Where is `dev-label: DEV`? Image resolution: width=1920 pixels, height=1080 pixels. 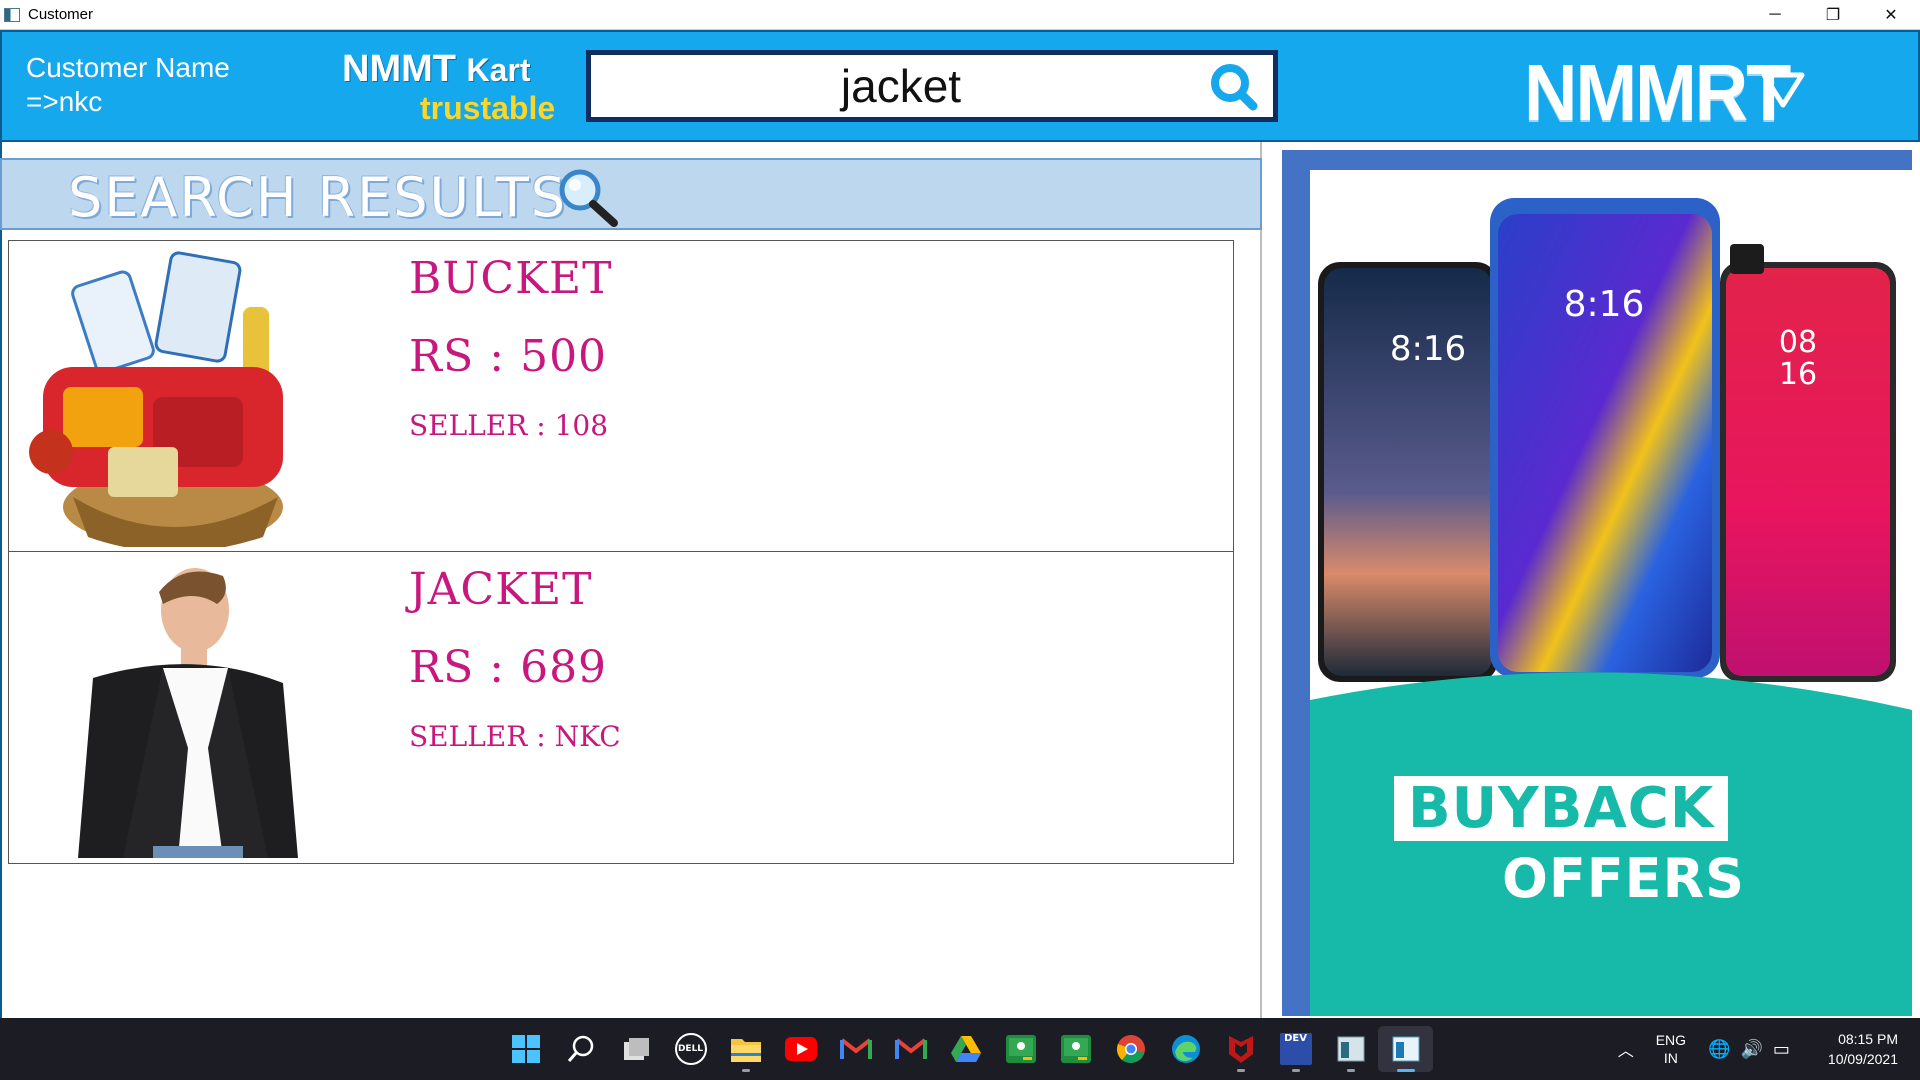 dev-label: DEV is located at coordinates (1295, 1049).